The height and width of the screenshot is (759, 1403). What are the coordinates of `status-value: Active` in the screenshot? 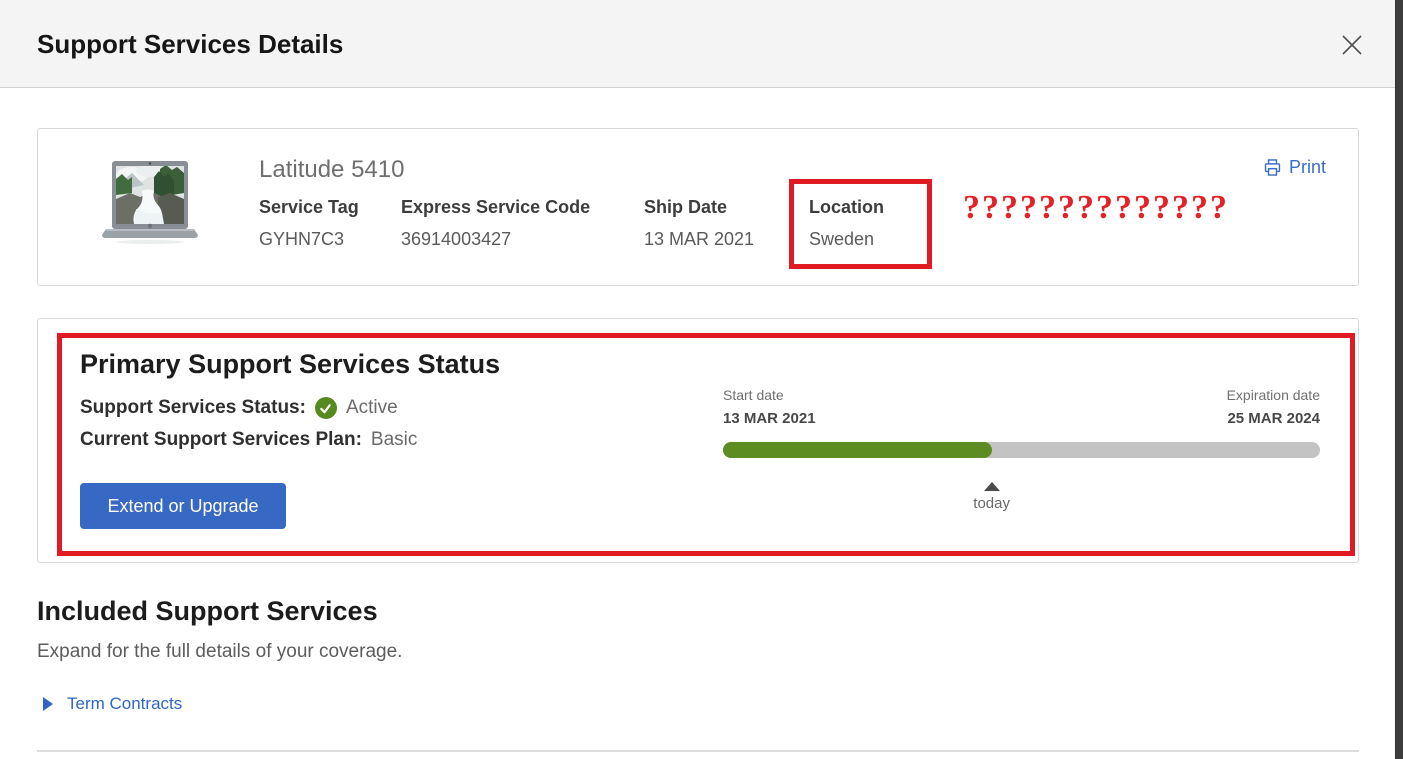 It's located at (371, 407).